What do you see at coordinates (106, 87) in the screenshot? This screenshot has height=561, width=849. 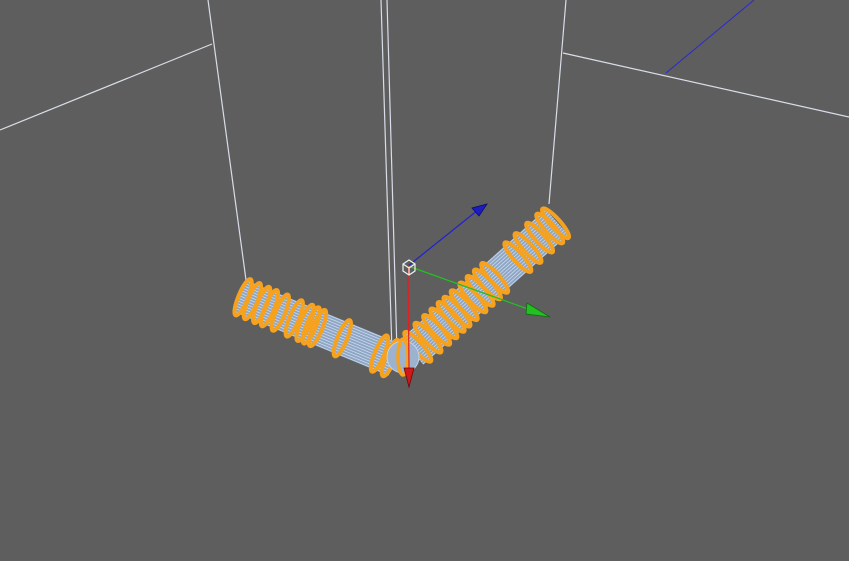 I see `floor-edge-left` at bounding box center [106, 87].